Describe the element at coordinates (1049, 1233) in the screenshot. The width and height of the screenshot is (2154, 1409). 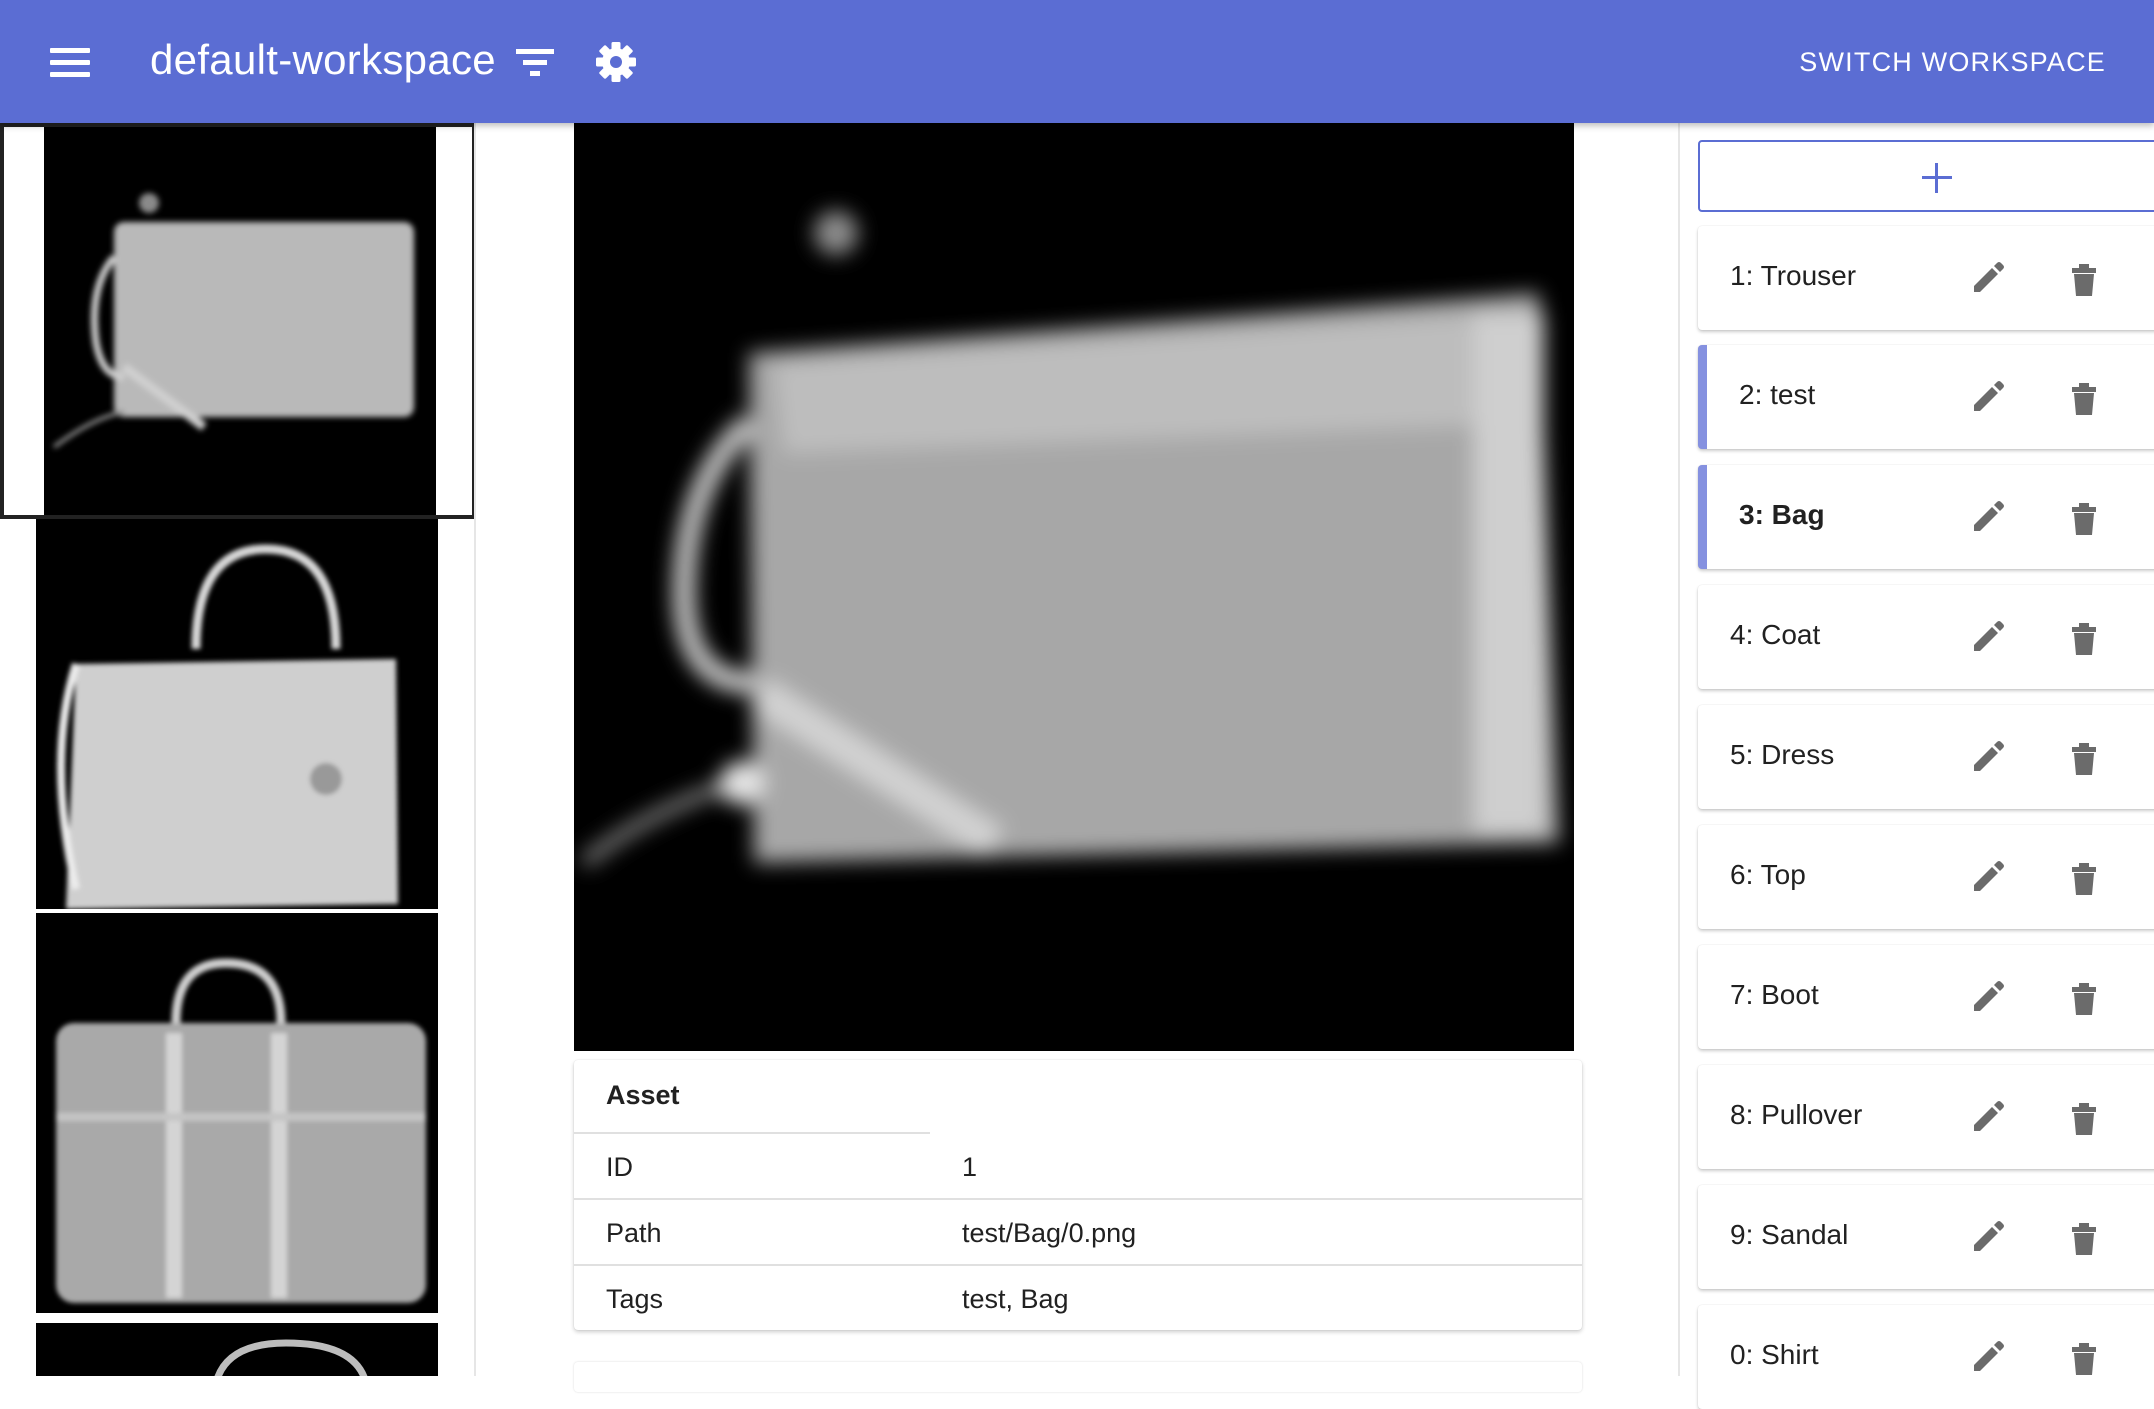
I see `row-value: test/Bag/0.png` at that location.